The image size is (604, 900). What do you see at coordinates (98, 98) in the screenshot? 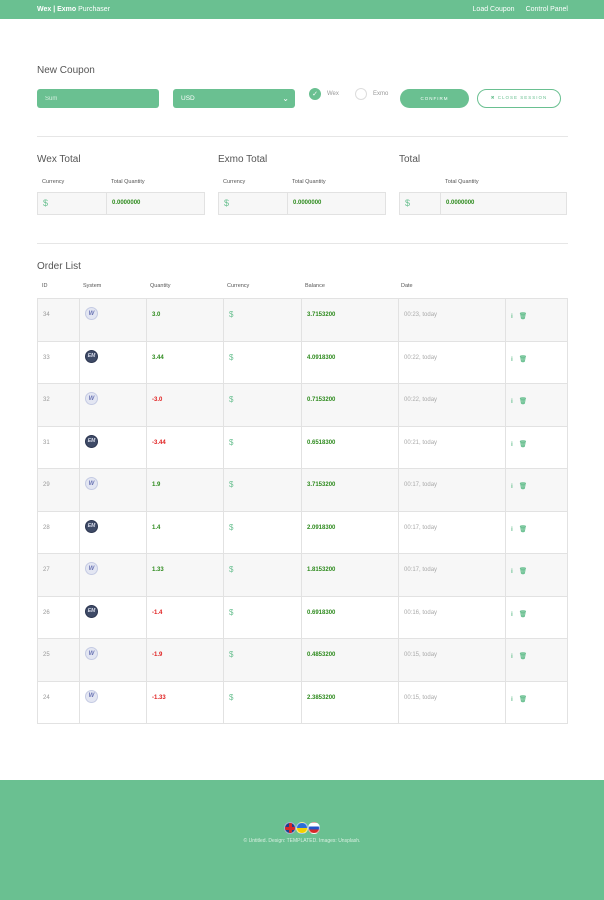
I see `sum-input` at bounding box center [98, 98].